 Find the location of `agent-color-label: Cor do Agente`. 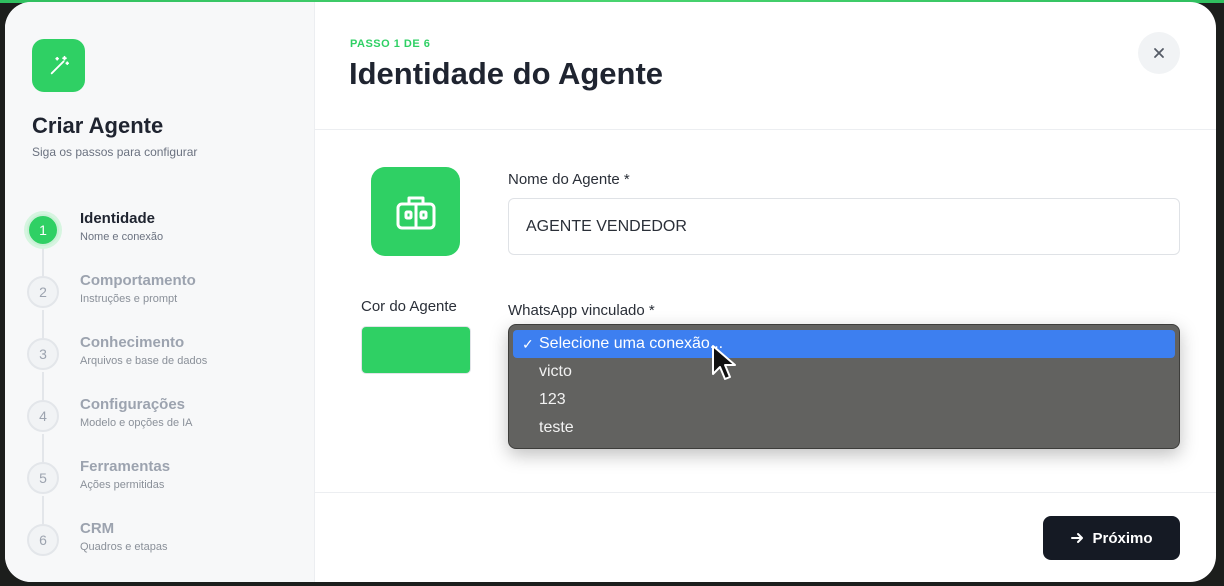

agent-color-label: Cor do Agente is located at coordinates (409, 306).